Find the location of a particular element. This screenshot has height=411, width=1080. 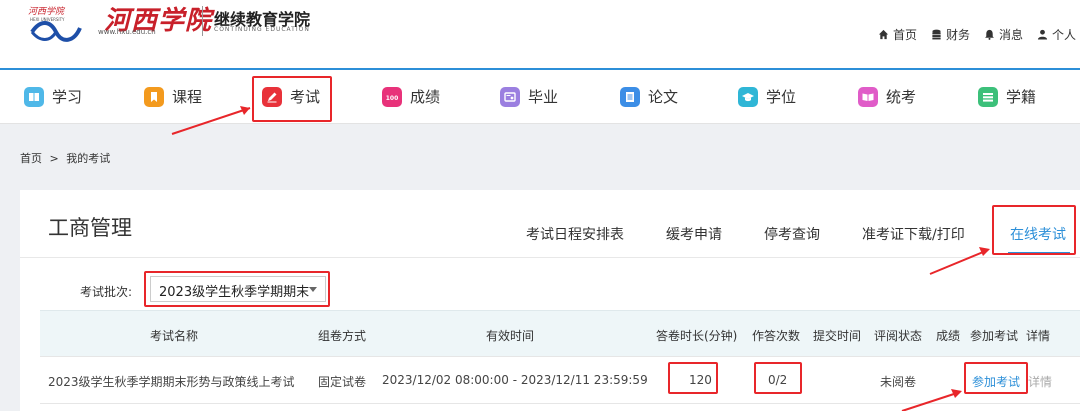

header-attempts: 作答次数 is located at coordinates (776, 336).